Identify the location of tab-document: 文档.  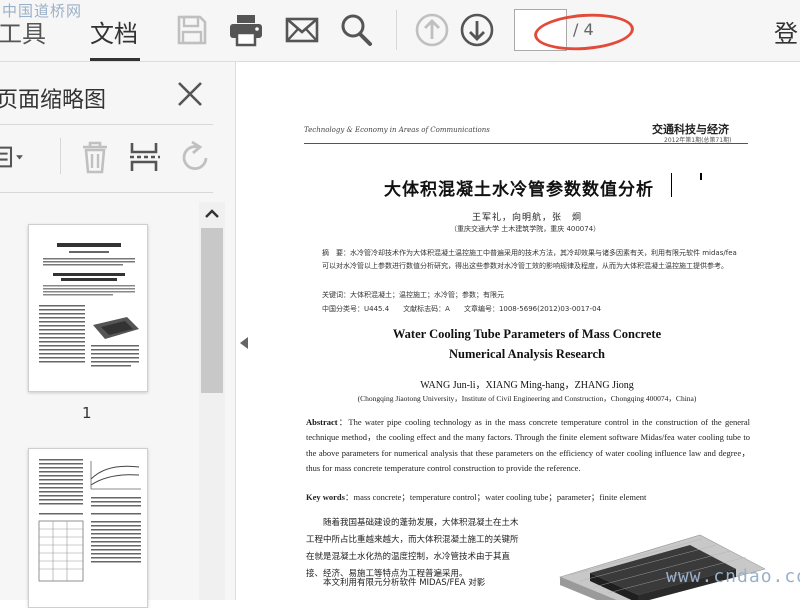
(114, 31).